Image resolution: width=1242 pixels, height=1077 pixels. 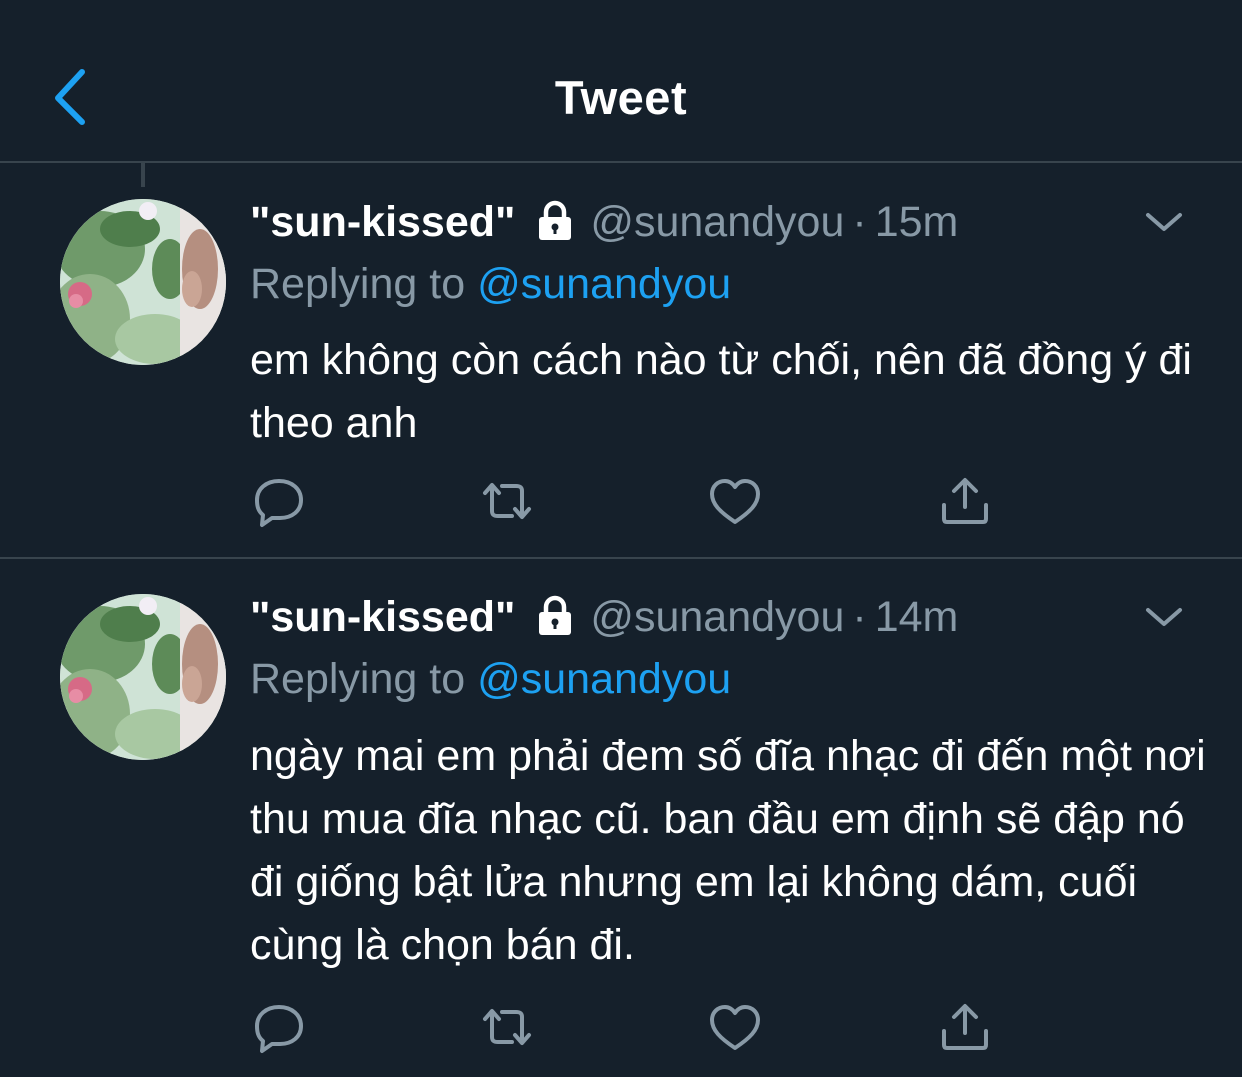 I want to click on page-title: Tweet, so click(x=621, y=97).